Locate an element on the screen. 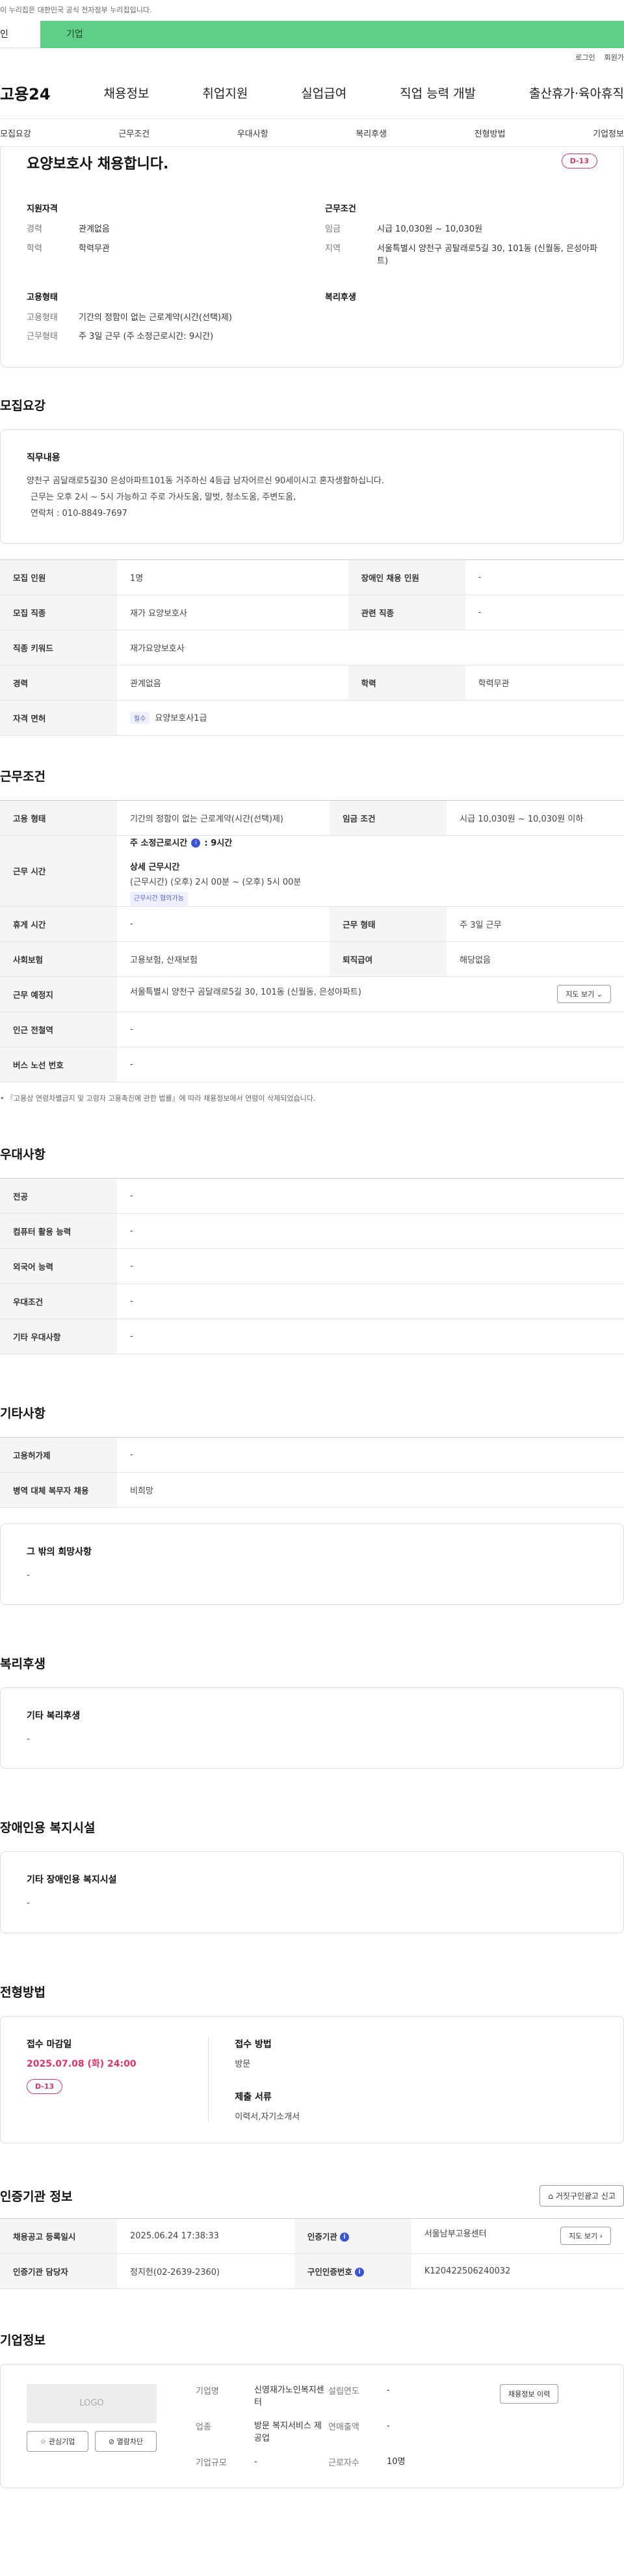  global-nav: 고용24 채용정보 취업지원 실업급여 직업 능력 개발 출산휴가·육아휴직 is located at coordinates (312, 92).